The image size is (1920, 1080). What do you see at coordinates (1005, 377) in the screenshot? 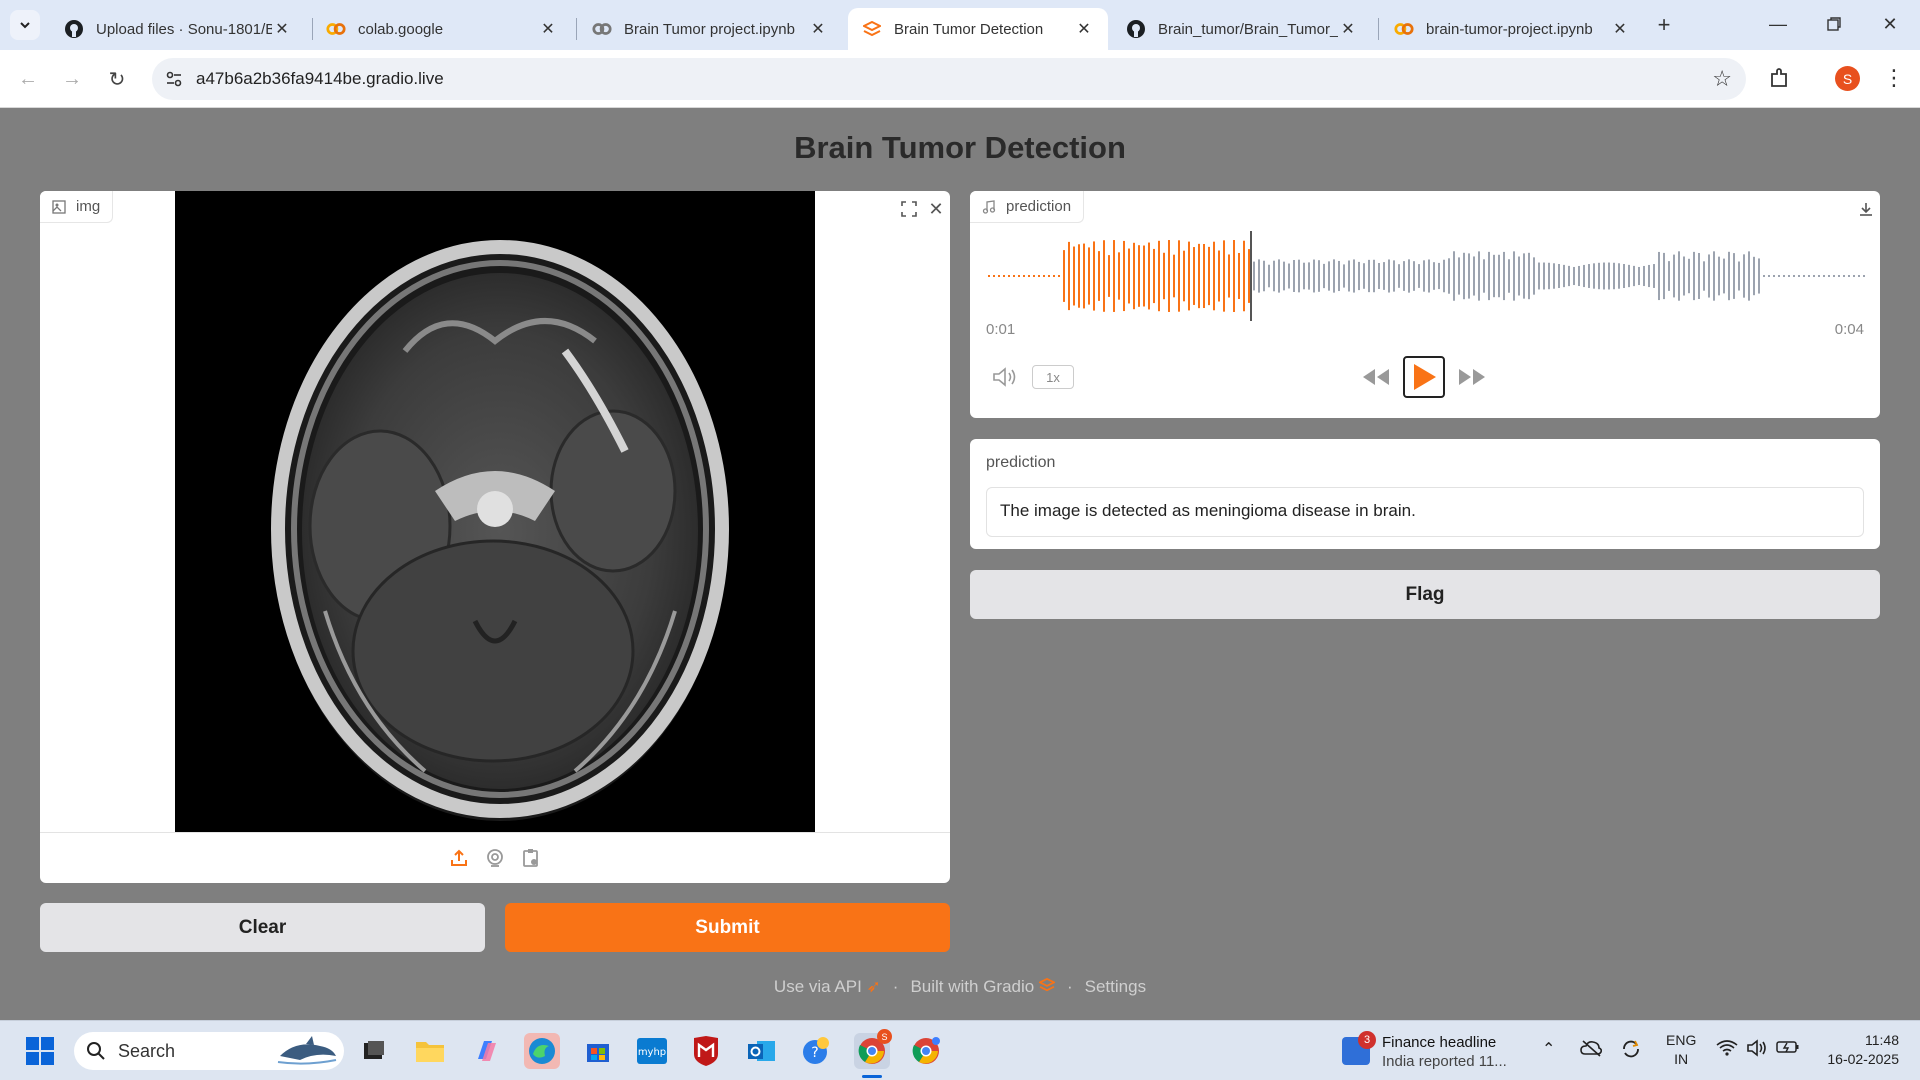
I see `volume-button` at bounding box center [1005, 377].